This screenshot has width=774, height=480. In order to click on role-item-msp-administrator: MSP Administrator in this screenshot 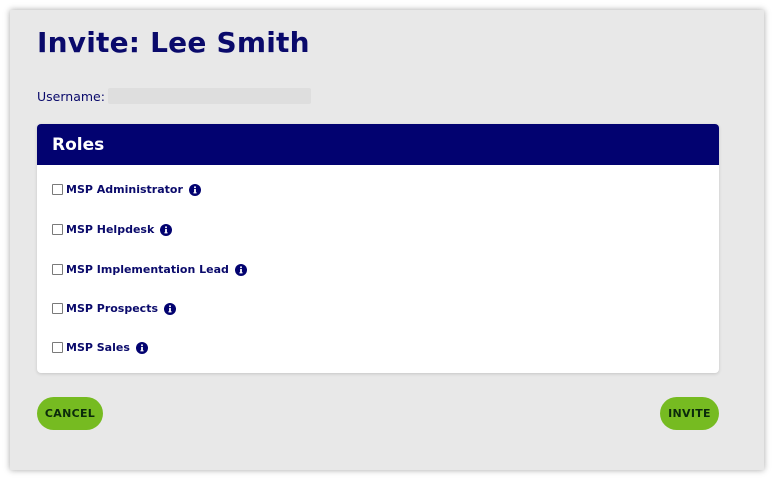, I will do `click(126, 189)`.